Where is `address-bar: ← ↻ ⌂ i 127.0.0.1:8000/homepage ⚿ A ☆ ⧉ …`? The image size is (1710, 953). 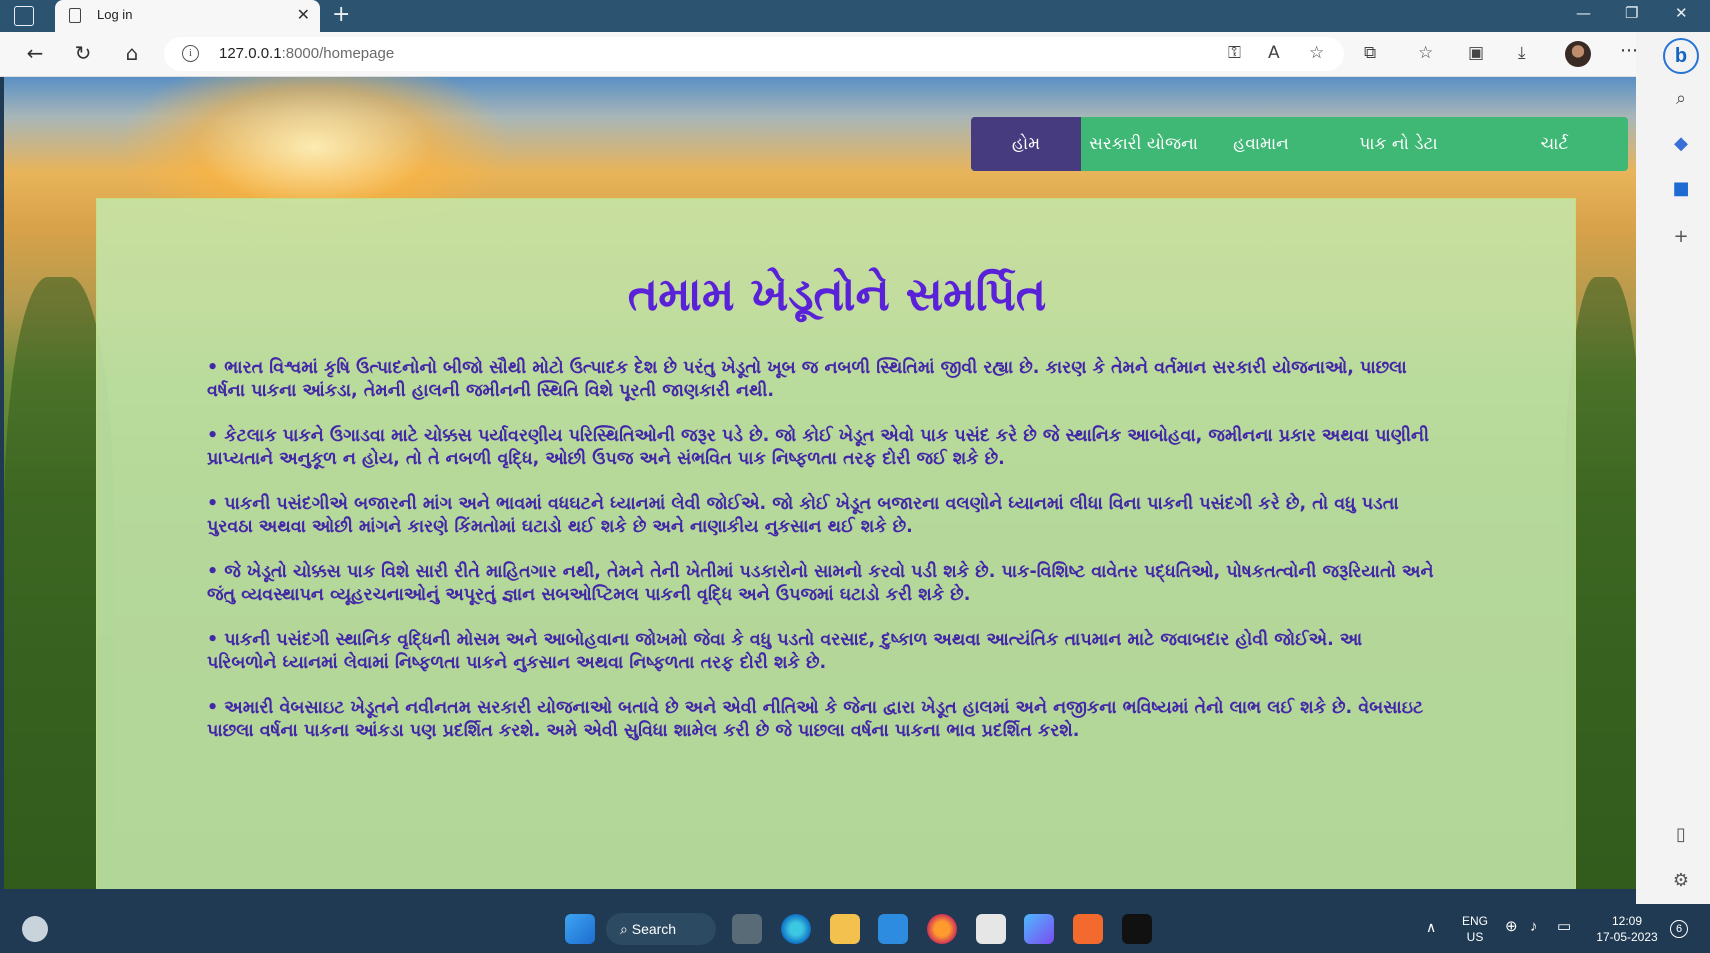
address-bar: ← ↻ ⌂ i 127.0.0.1:8000/homepage ⚿ A ☆ ⧉ … is located at coordinates (855, 54).